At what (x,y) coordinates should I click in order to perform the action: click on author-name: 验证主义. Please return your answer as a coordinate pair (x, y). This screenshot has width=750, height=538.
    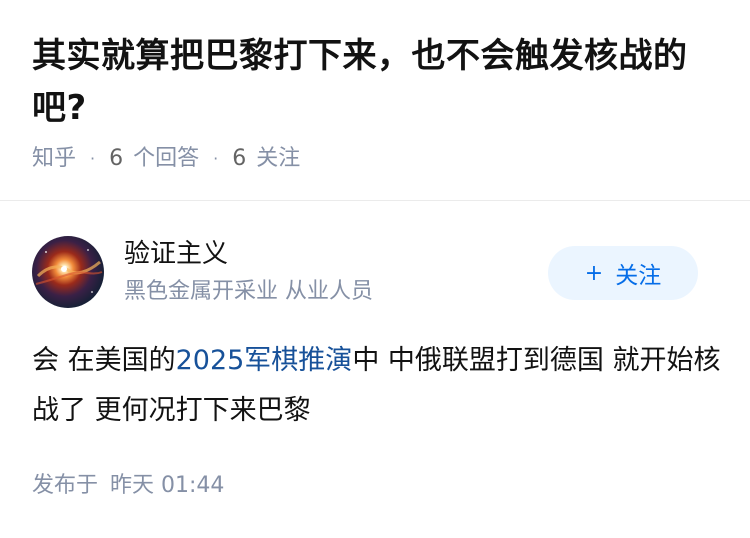
    Looking at the image, I should click on (176, 254).